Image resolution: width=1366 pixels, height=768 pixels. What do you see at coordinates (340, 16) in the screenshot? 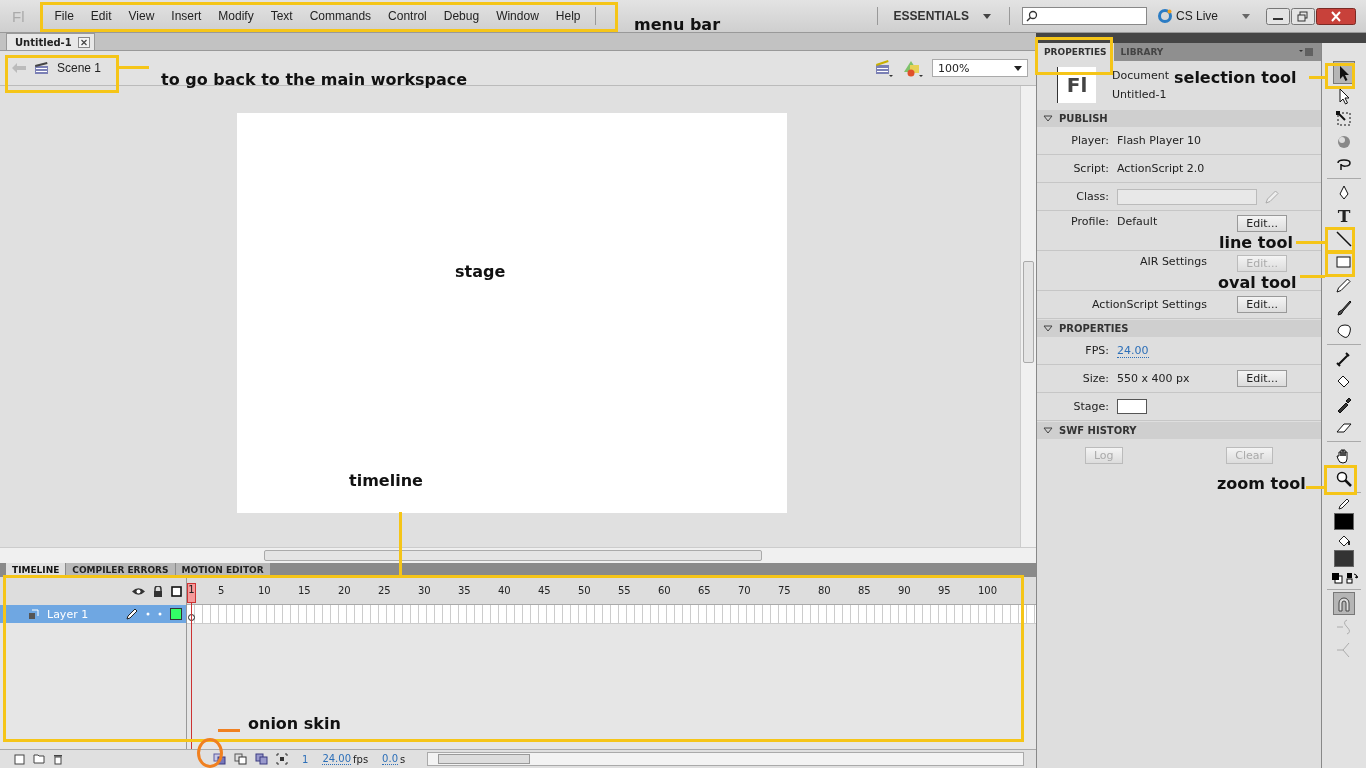
I see `menu-item: Commands` at bounding box center [340, 16].